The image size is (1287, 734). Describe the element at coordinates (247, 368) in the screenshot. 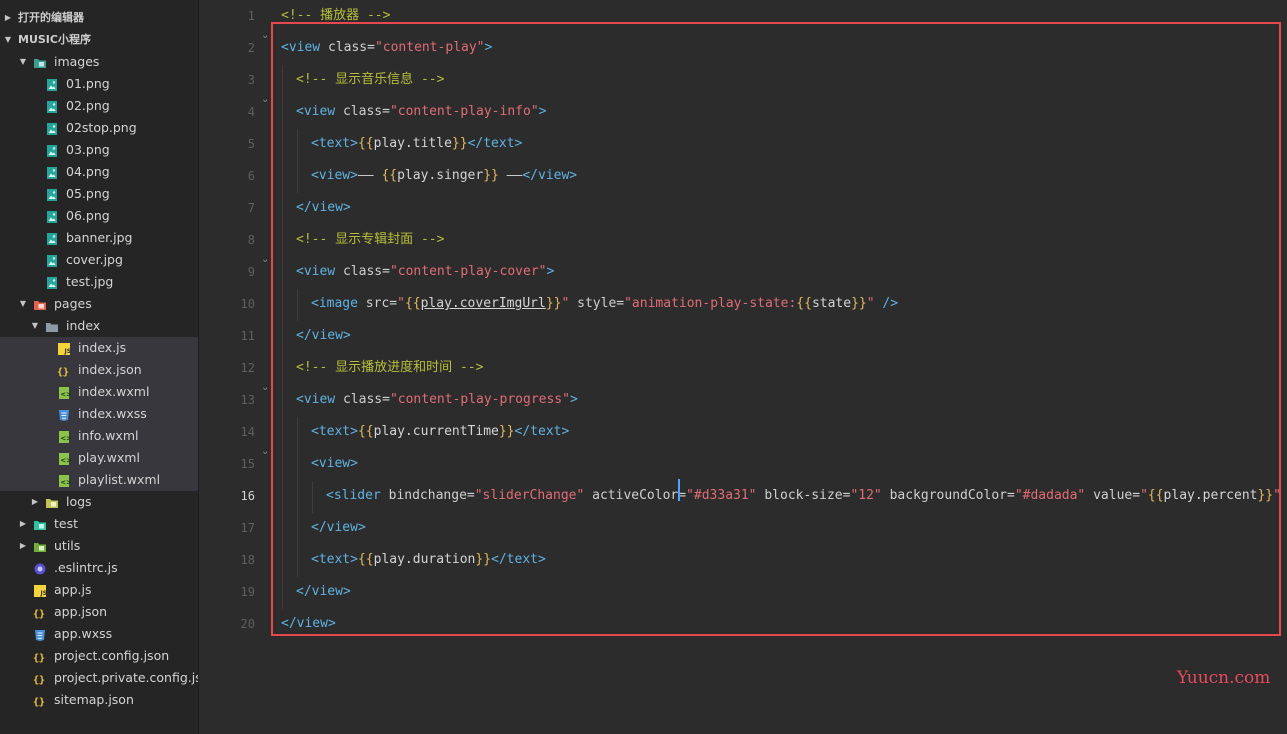

I see `line-number: 12` at that location.